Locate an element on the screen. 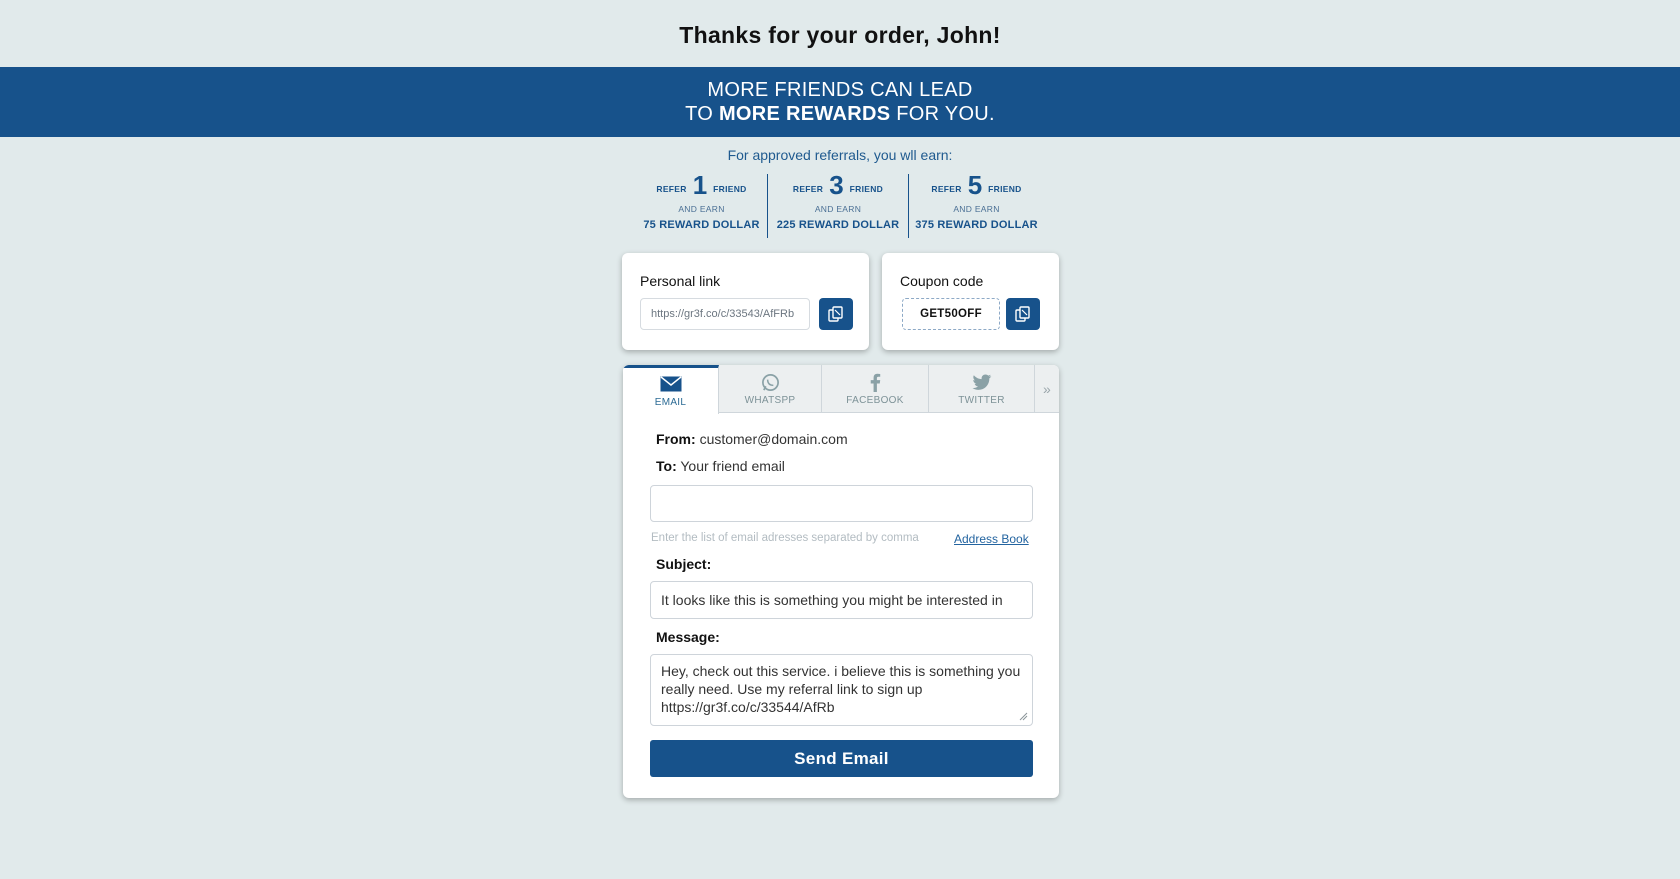 The height and width of the screenshot is (879, 1680). message-row: Message: is located at coordinates (688, 637).